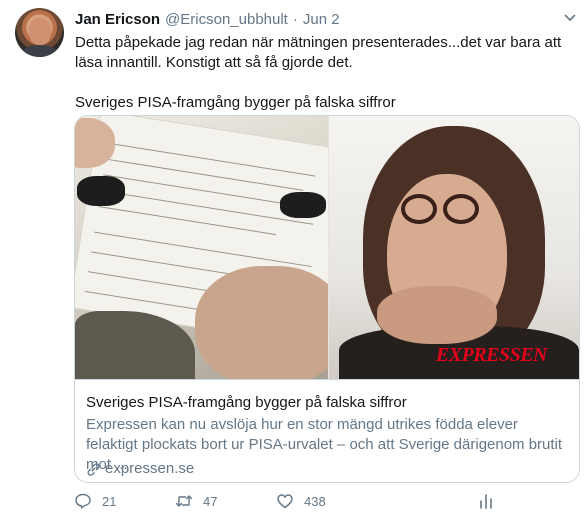  I want to click on retweet-count: 47, so click(210, 501).